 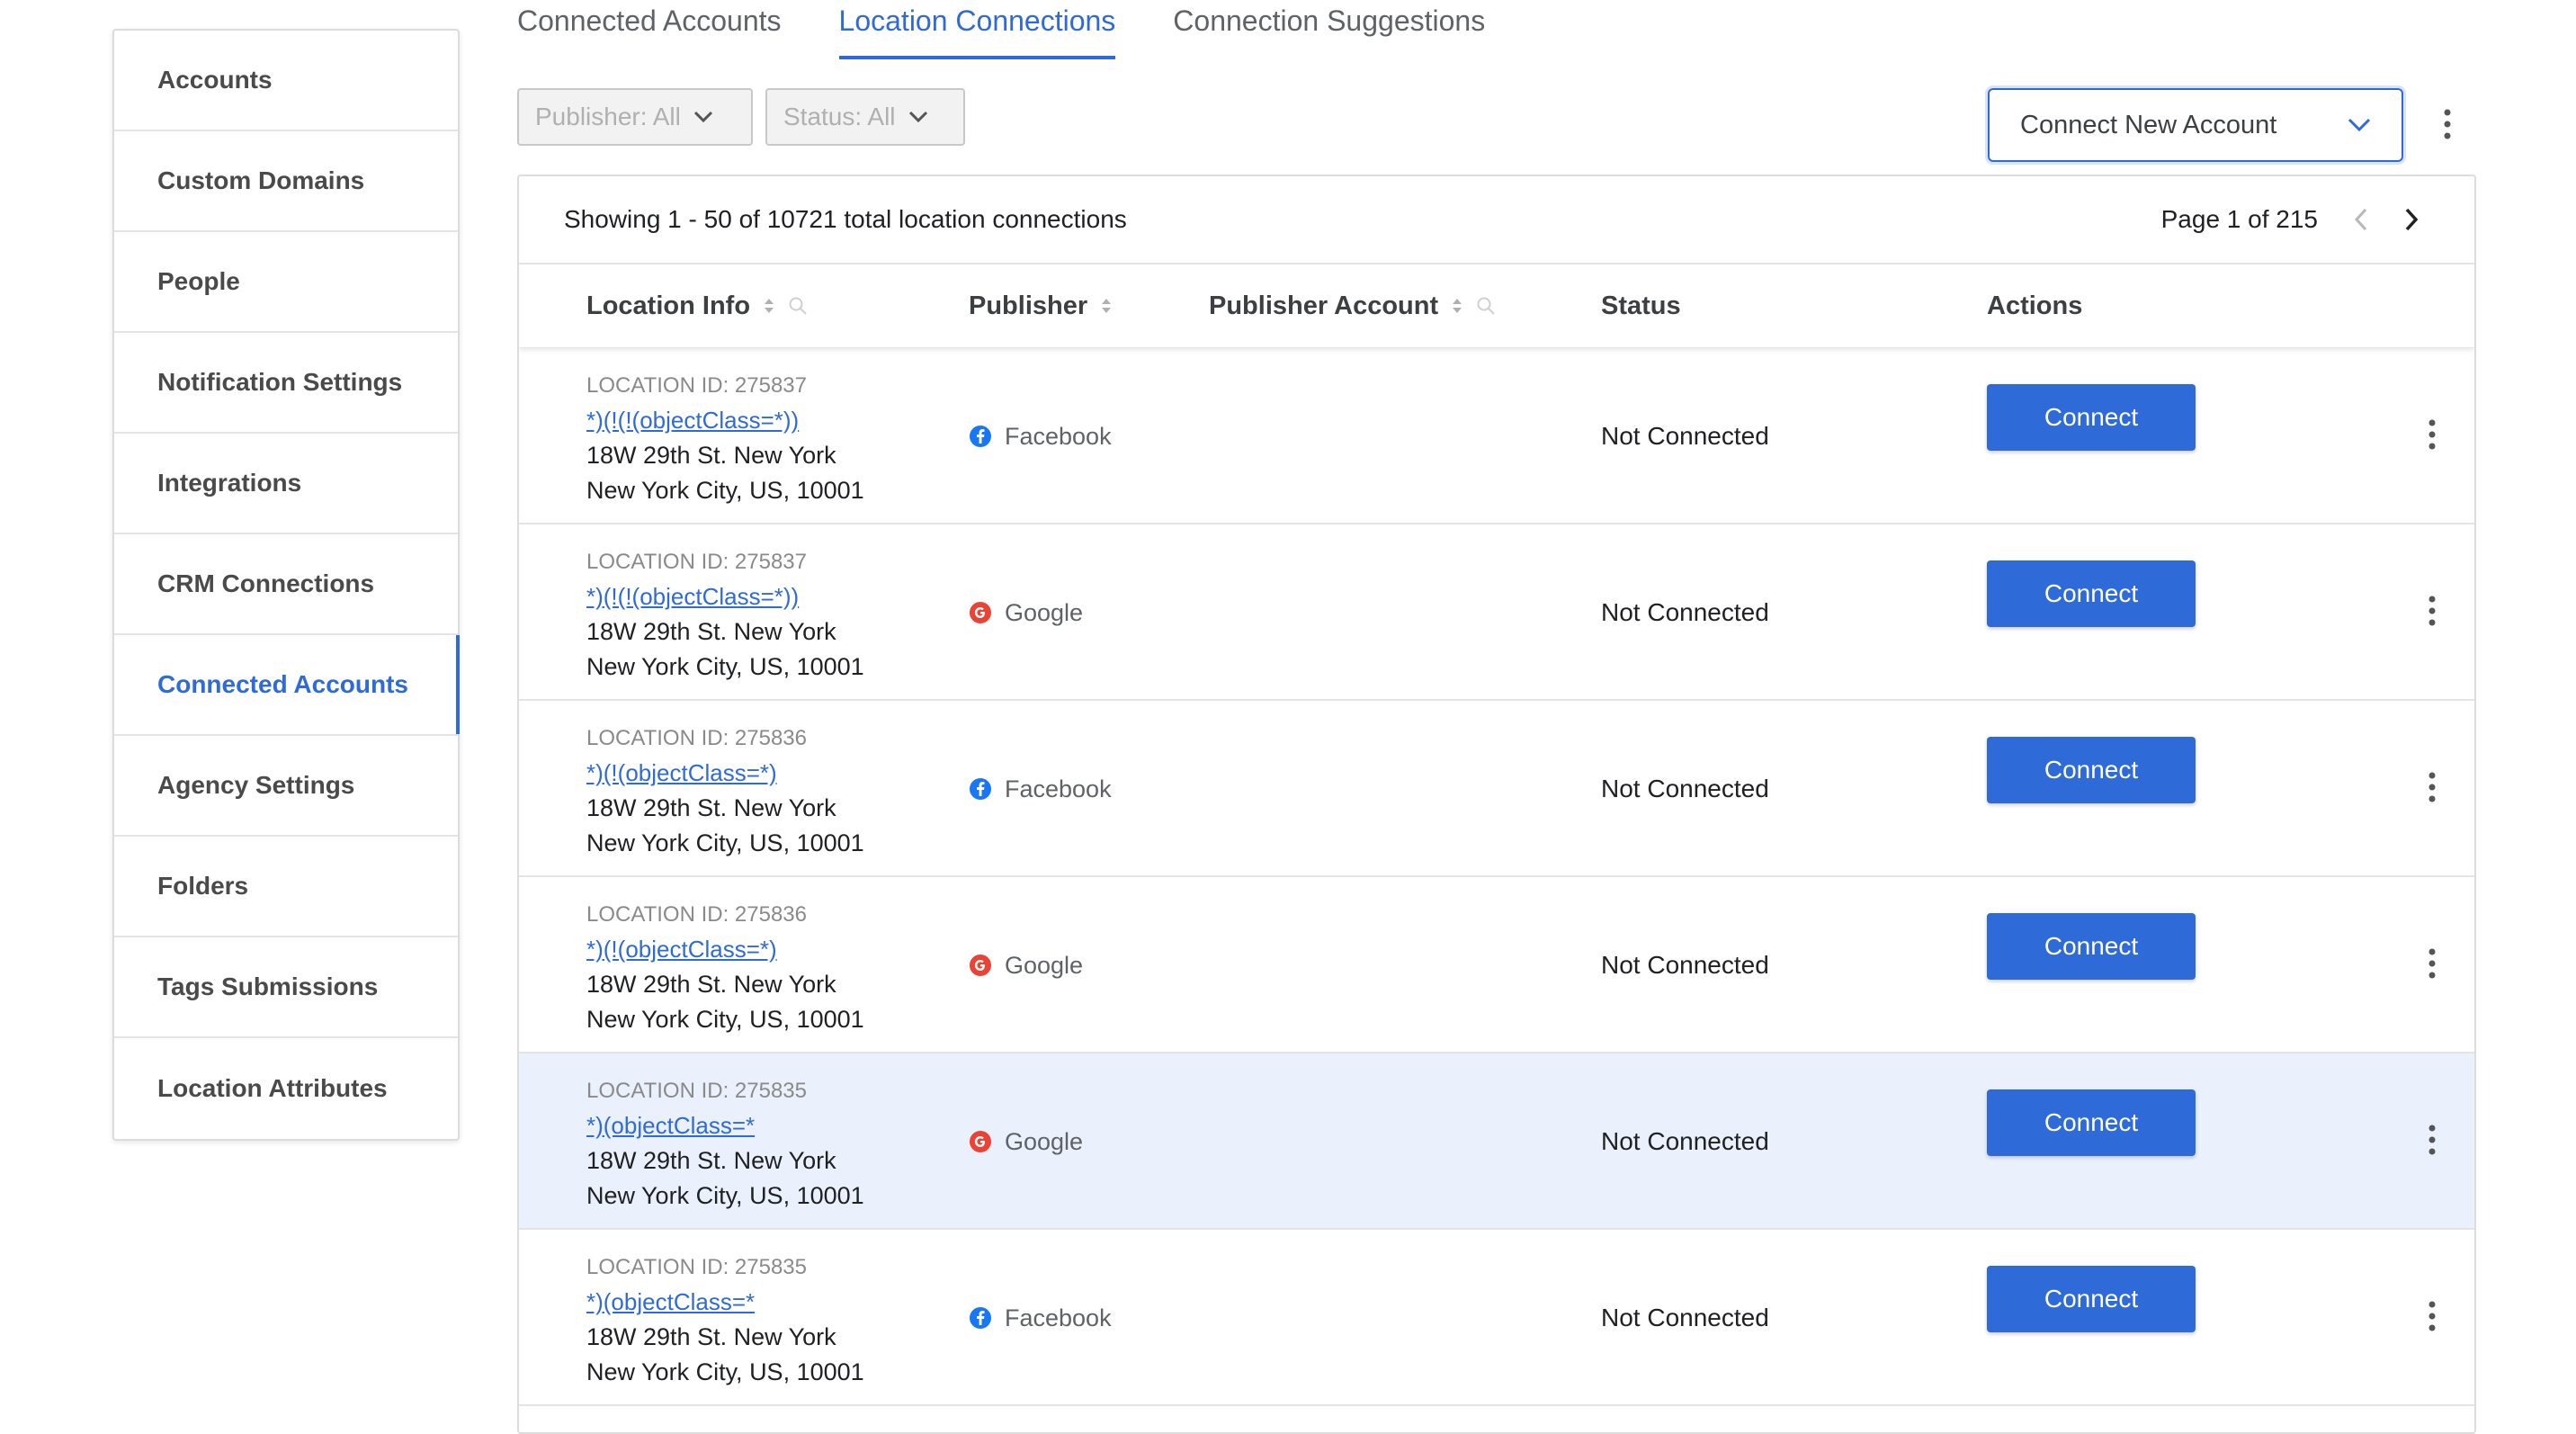 I want to click on column-status-label: Status, so click(x=1641, y=306).